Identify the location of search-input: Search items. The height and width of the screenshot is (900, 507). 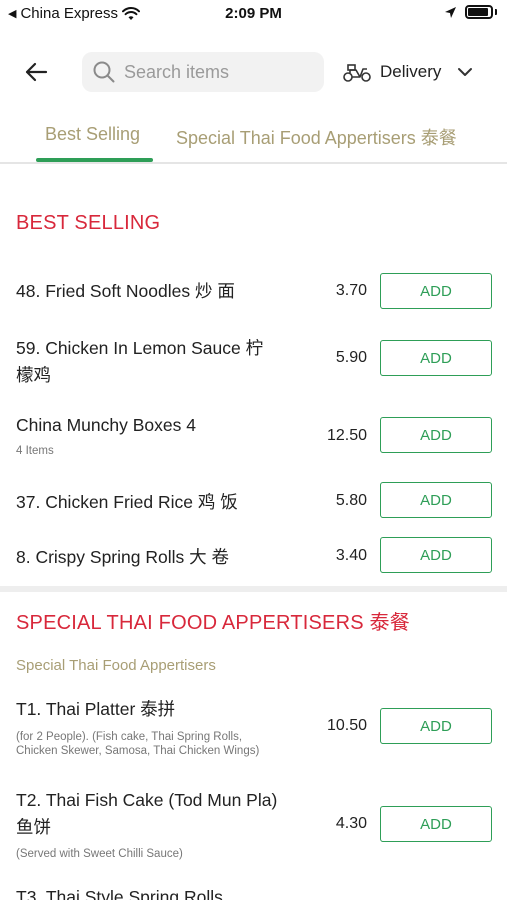
(203, 72).